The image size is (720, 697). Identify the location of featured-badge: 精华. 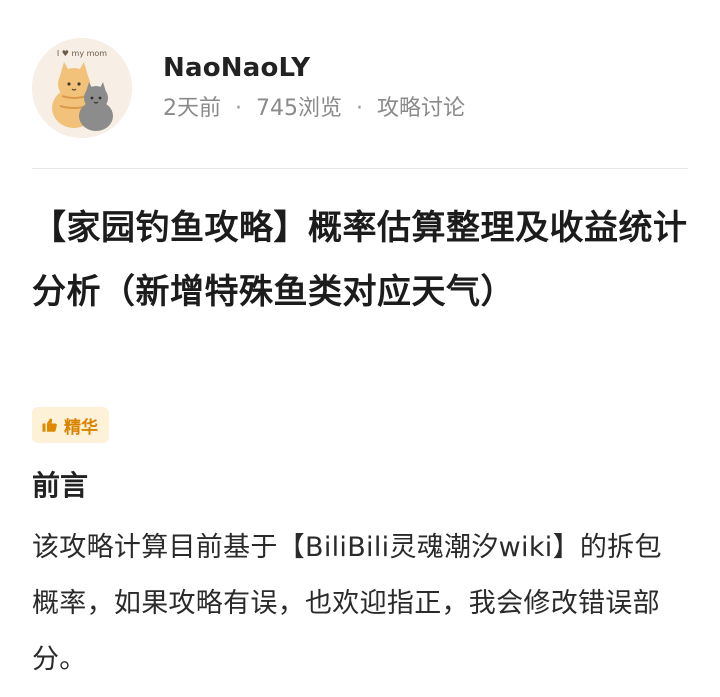
(70, 425).